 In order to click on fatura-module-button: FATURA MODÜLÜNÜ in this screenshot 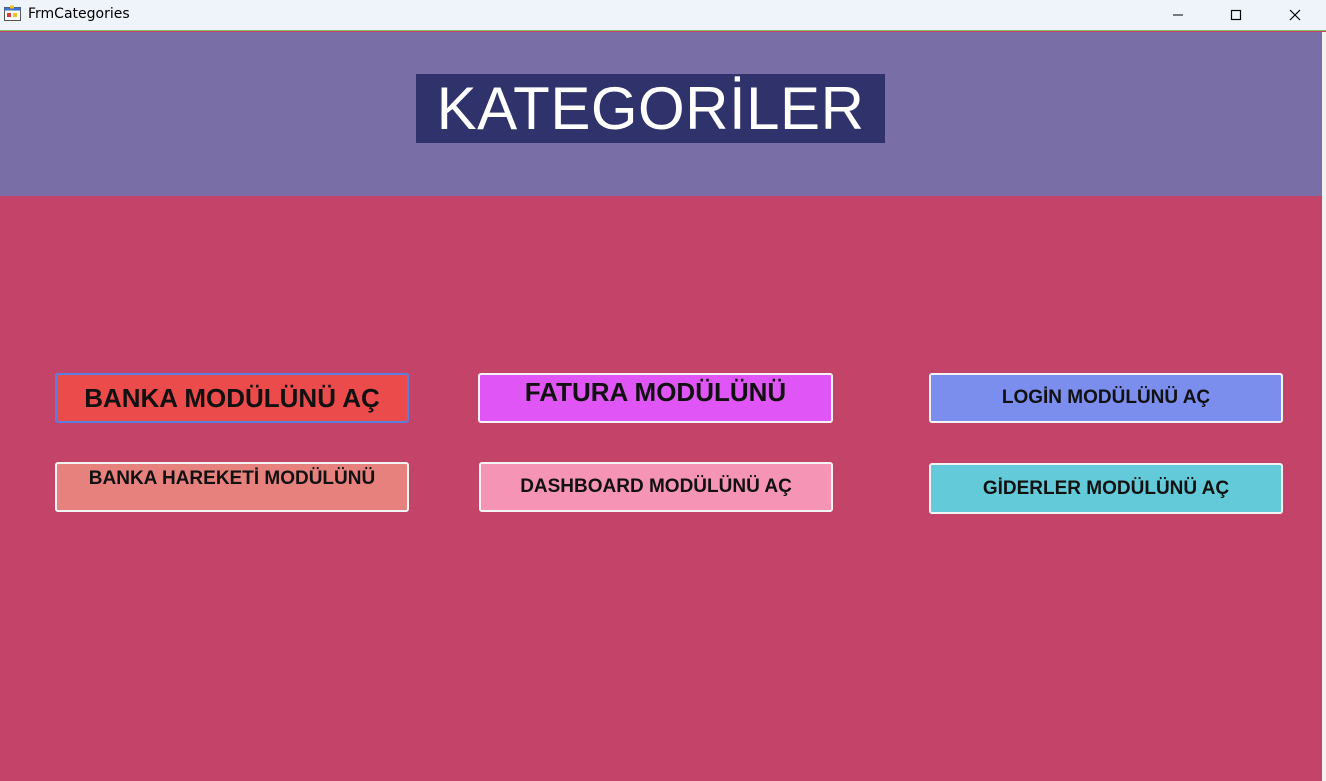, I will do `click(655, 398)`.